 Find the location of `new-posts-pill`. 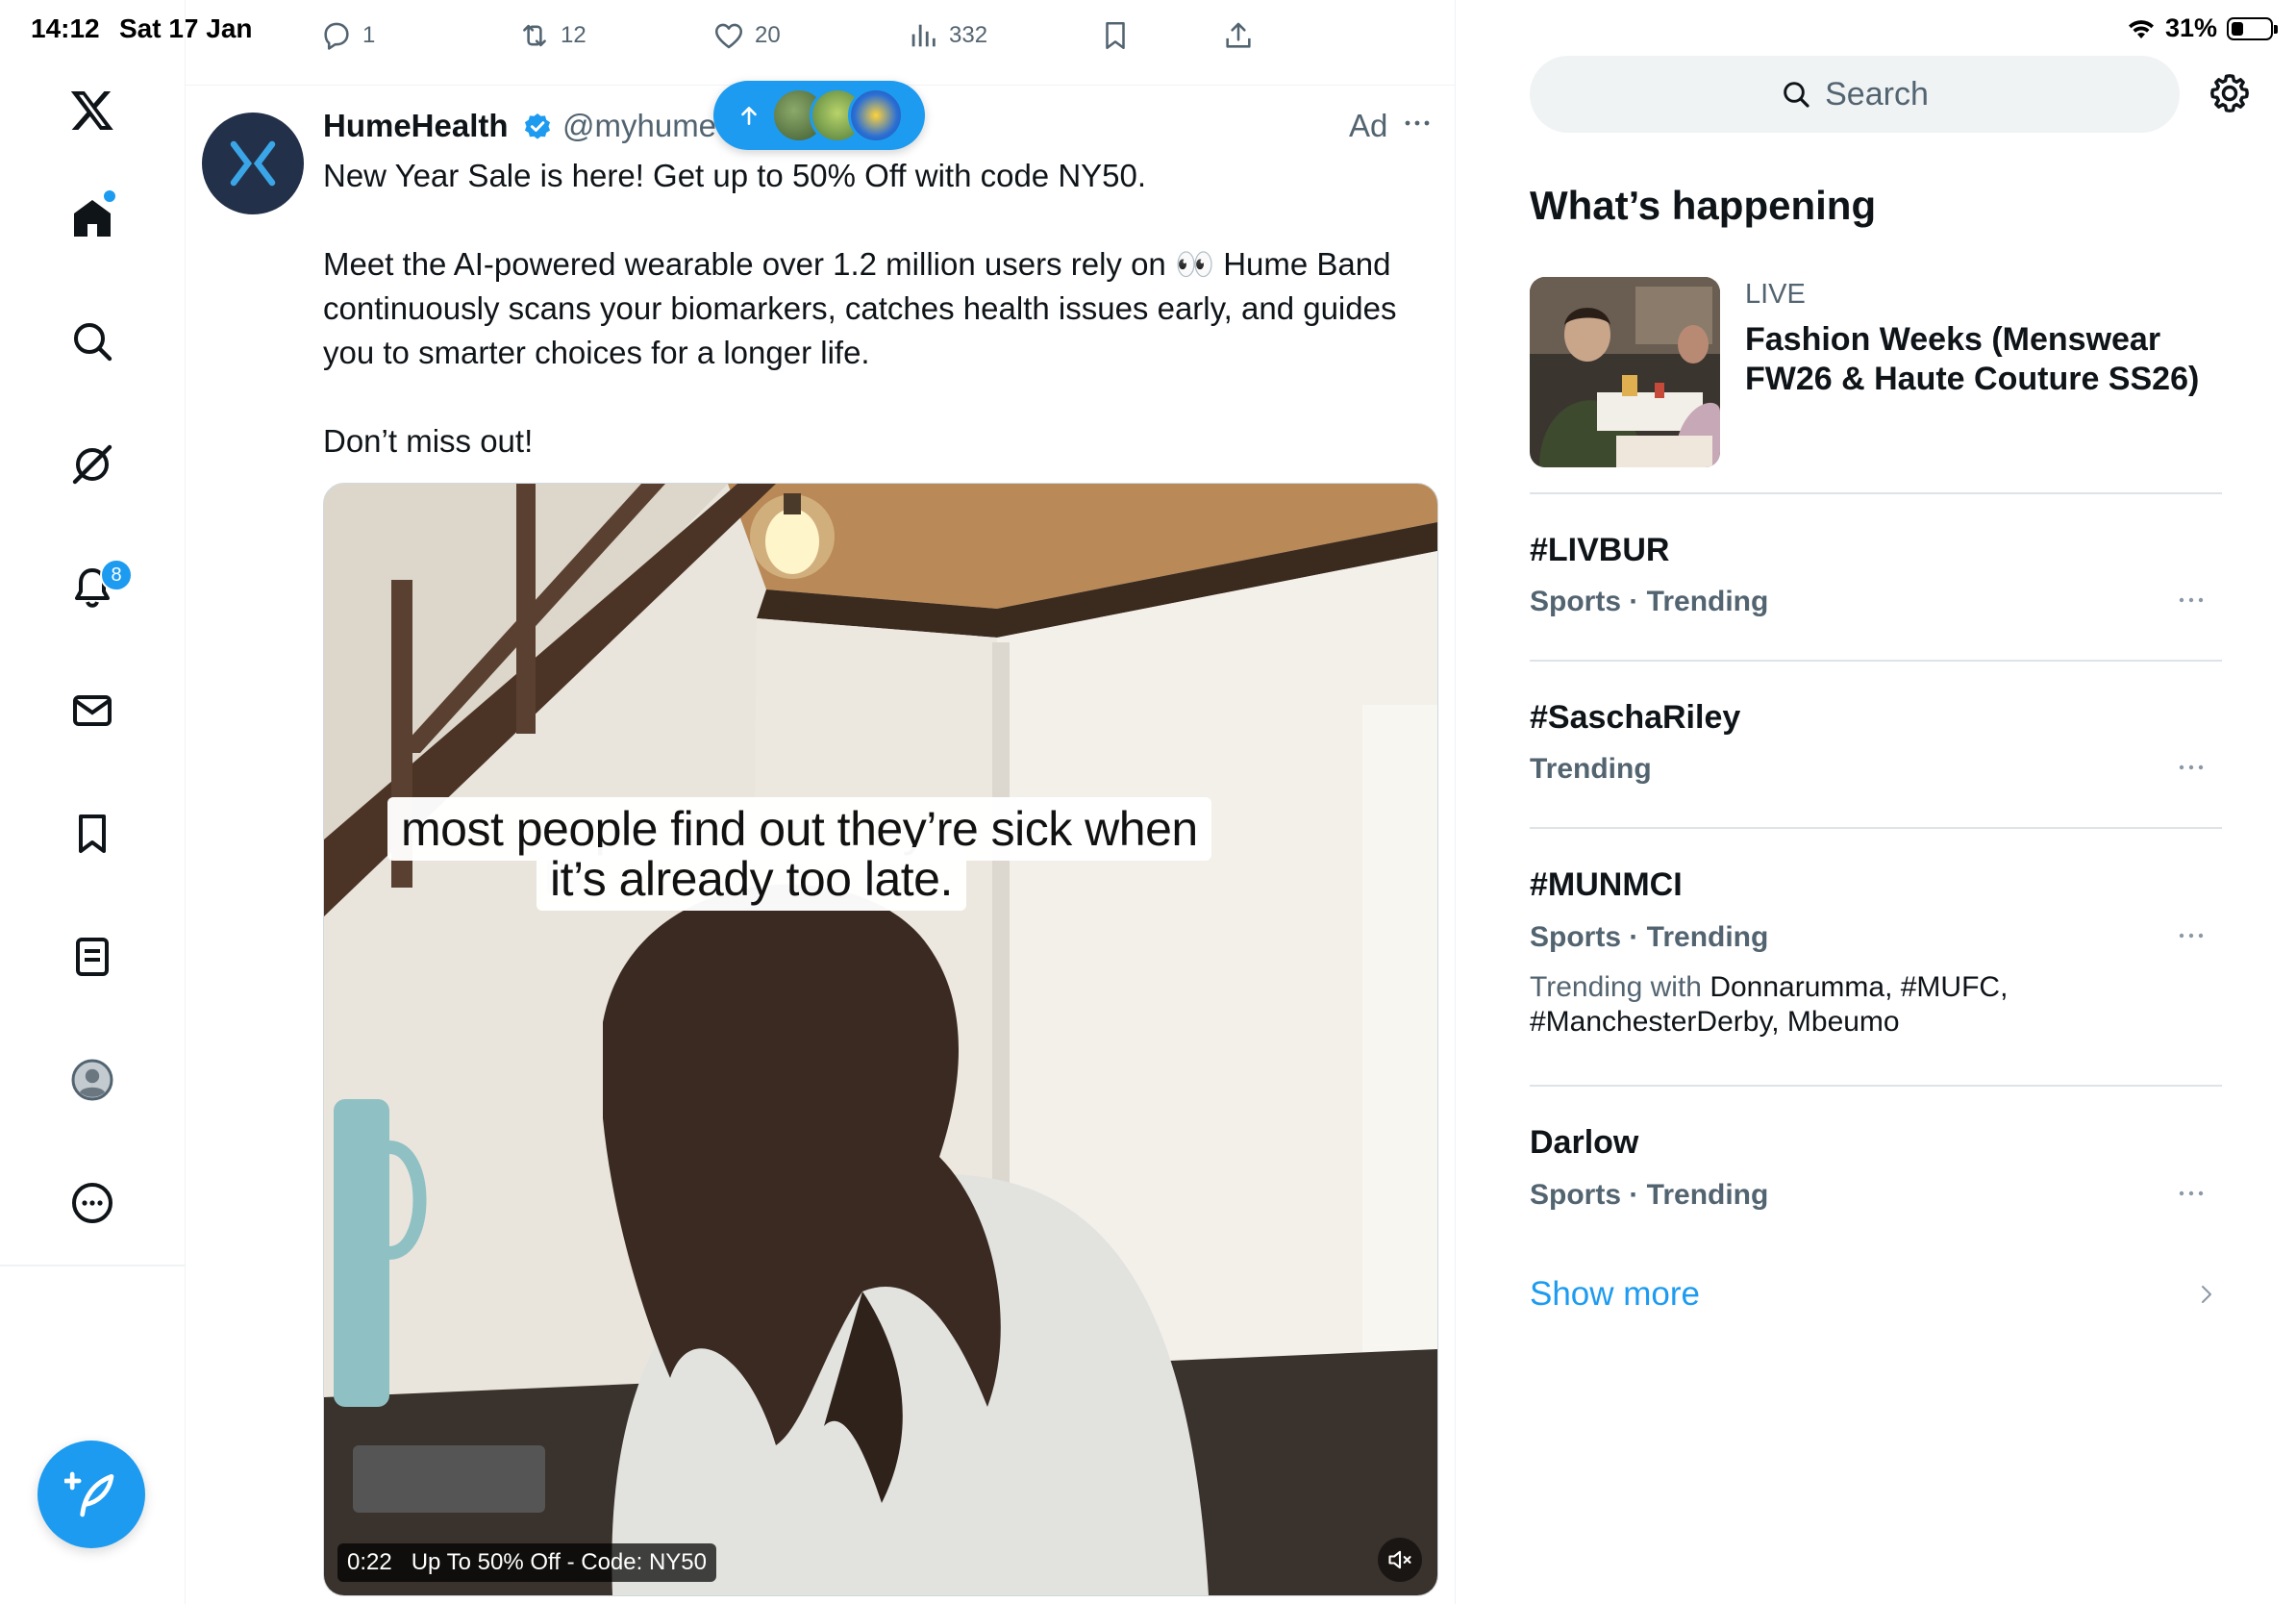

new-posts-pill is located at coordinates (819, 115).